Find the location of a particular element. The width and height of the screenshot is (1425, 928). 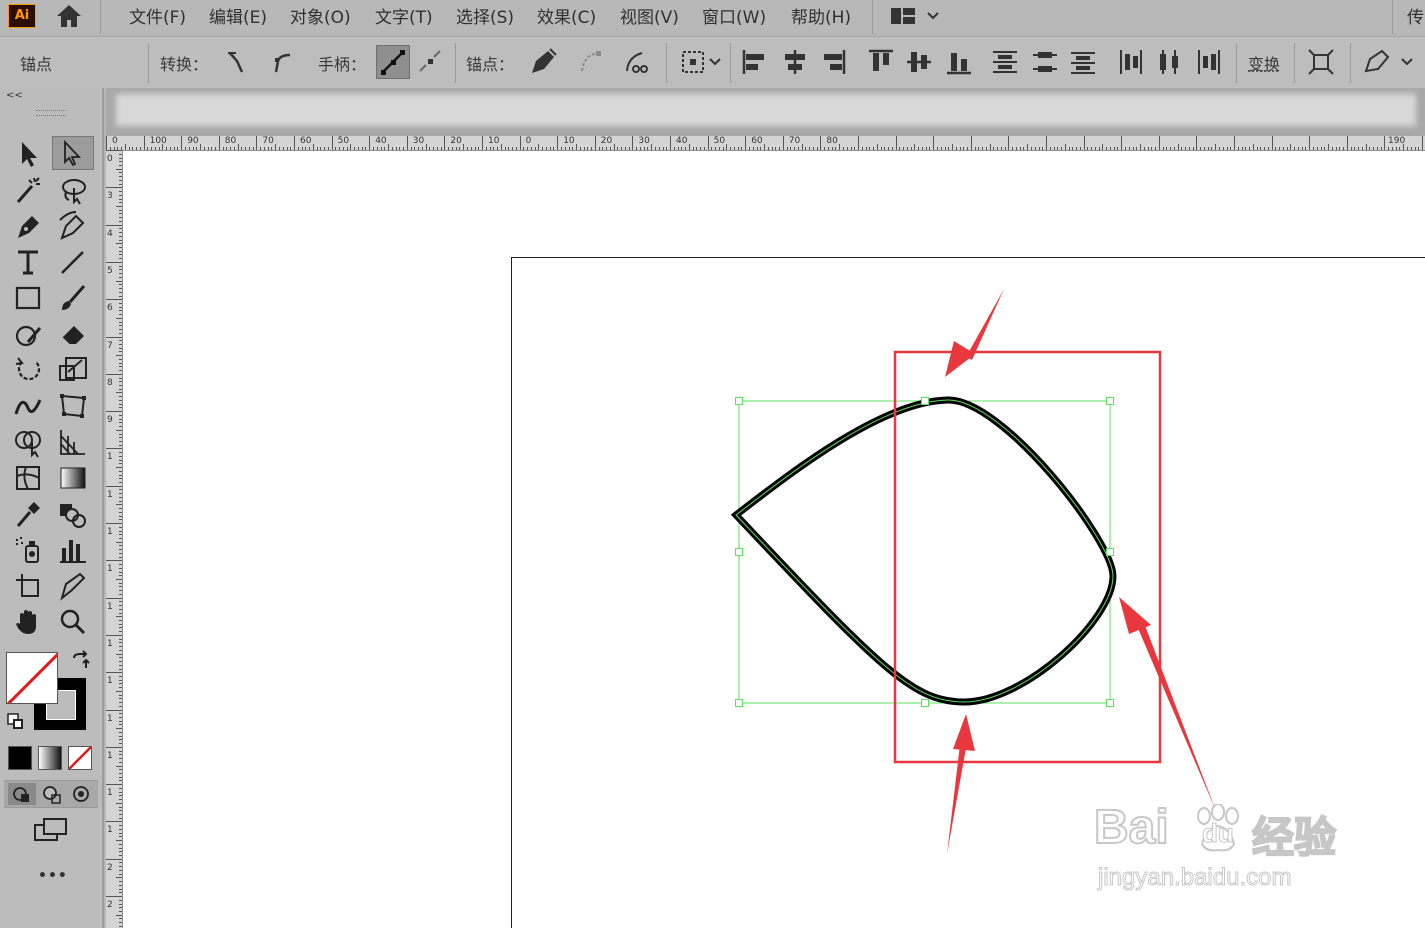

remove-anchor-icon is located at coordinates (543, 64).